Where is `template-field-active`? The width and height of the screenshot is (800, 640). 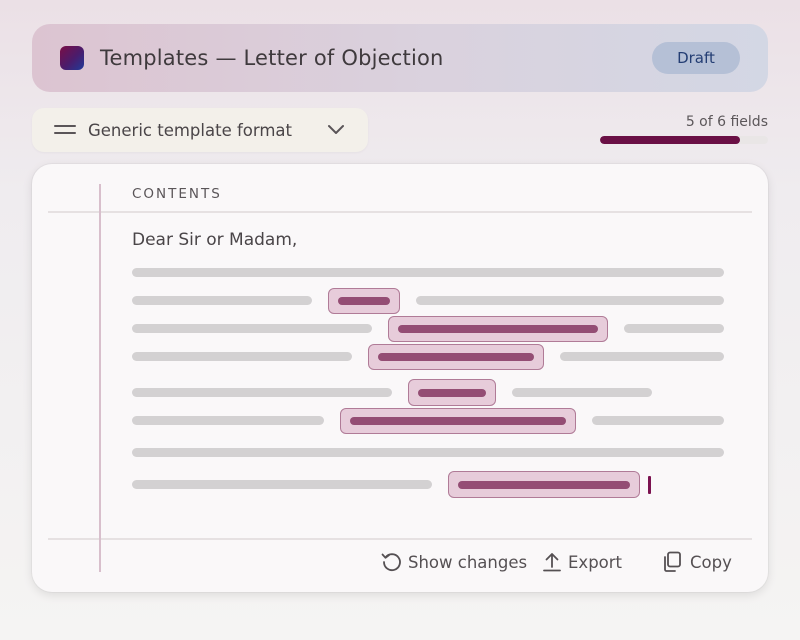 template-field-active is located at coordinates (544, 484).